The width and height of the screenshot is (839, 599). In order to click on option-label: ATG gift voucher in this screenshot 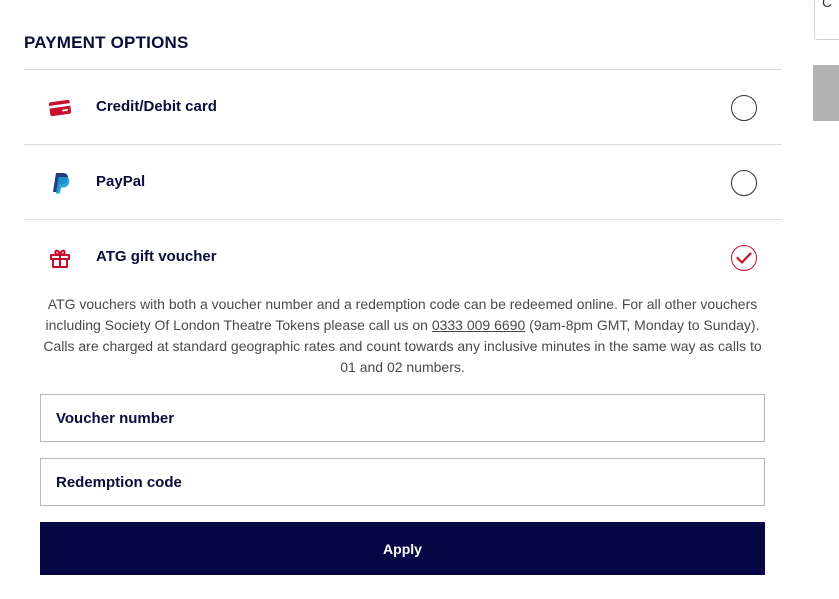, I will do `click(156, 256)`.